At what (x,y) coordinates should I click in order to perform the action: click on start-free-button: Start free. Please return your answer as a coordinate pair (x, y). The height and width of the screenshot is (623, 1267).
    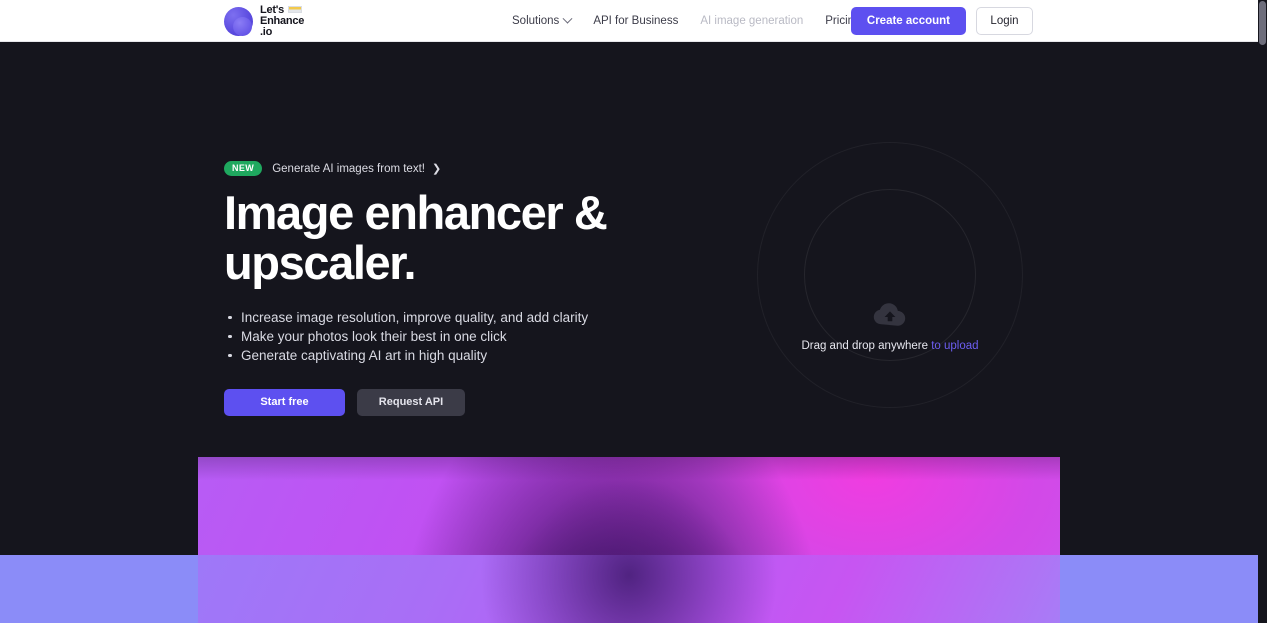
    Looking at the image, I should click on (284, 402).